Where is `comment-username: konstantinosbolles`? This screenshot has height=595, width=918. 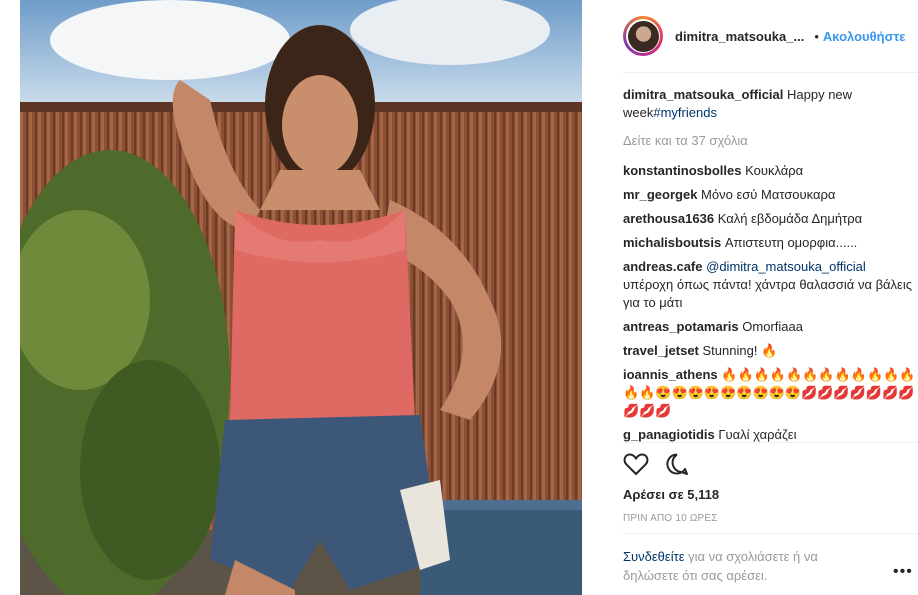
comment-username: konstantinosbolles is located at coordinates (682, 170).